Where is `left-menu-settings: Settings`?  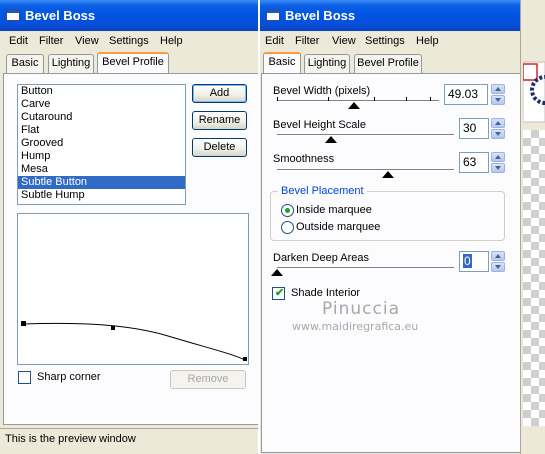 left-menu-settings: Settings is located at coordinates (129, 41).